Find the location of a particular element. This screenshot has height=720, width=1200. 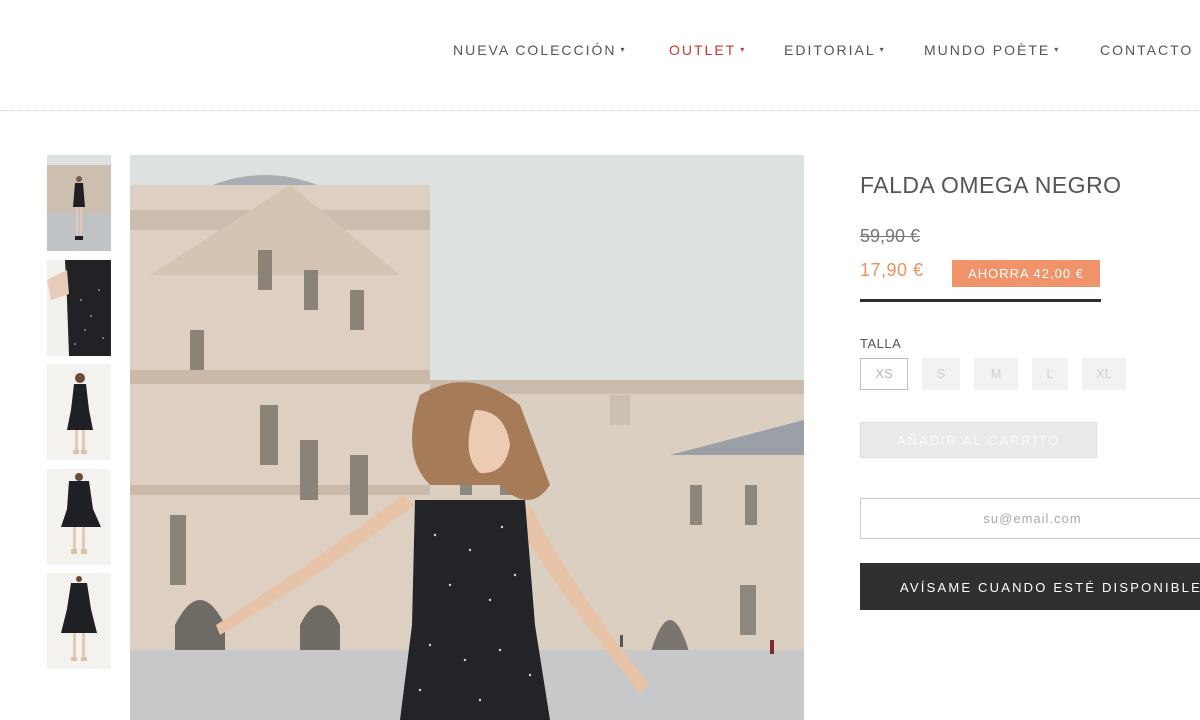

add-to-cart-button: AÑADIR AL CARRITO is located at coordinates (978, 440).